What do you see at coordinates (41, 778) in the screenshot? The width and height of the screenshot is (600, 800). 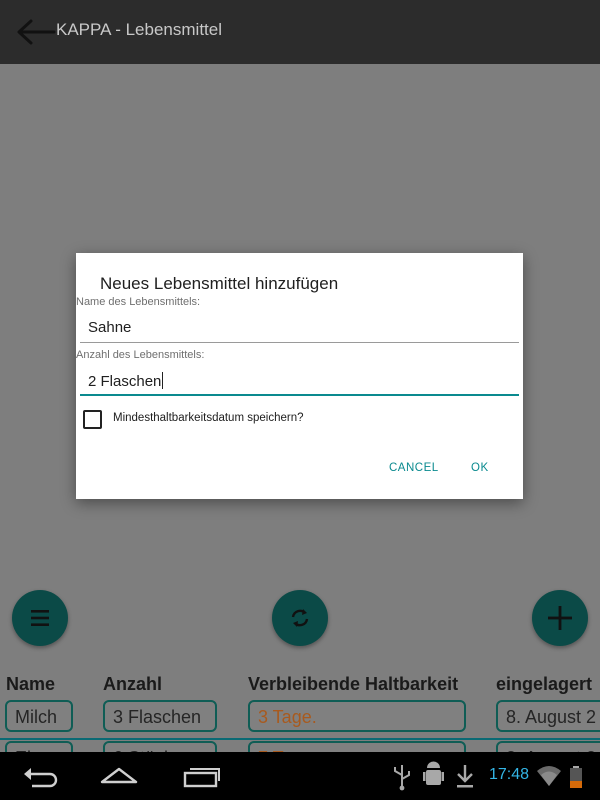 I see `back-nav-icon` at bounding box center [41, 778].